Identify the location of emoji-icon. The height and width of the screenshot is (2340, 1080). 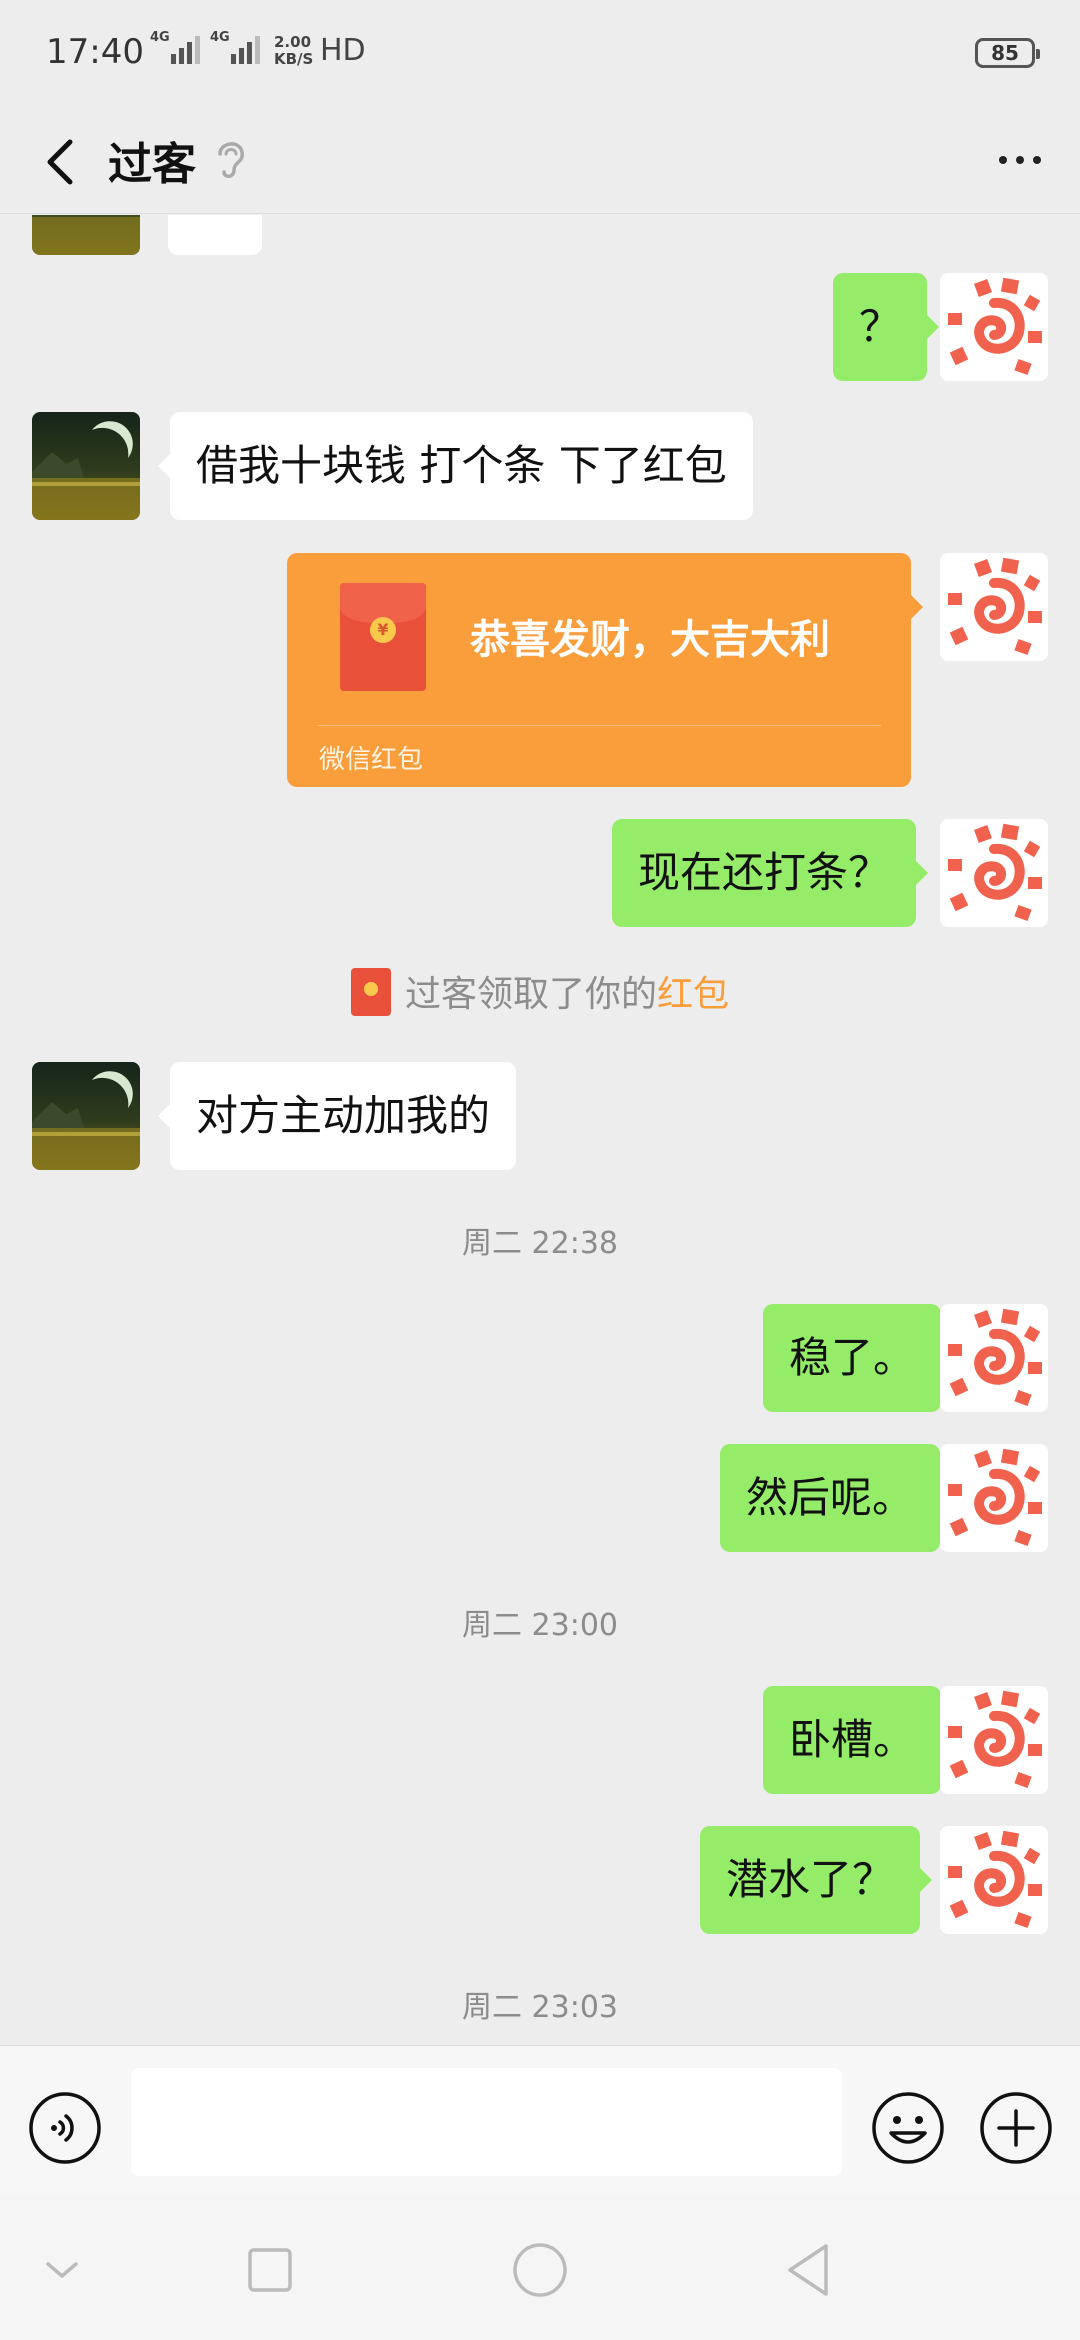
(908, 2128).